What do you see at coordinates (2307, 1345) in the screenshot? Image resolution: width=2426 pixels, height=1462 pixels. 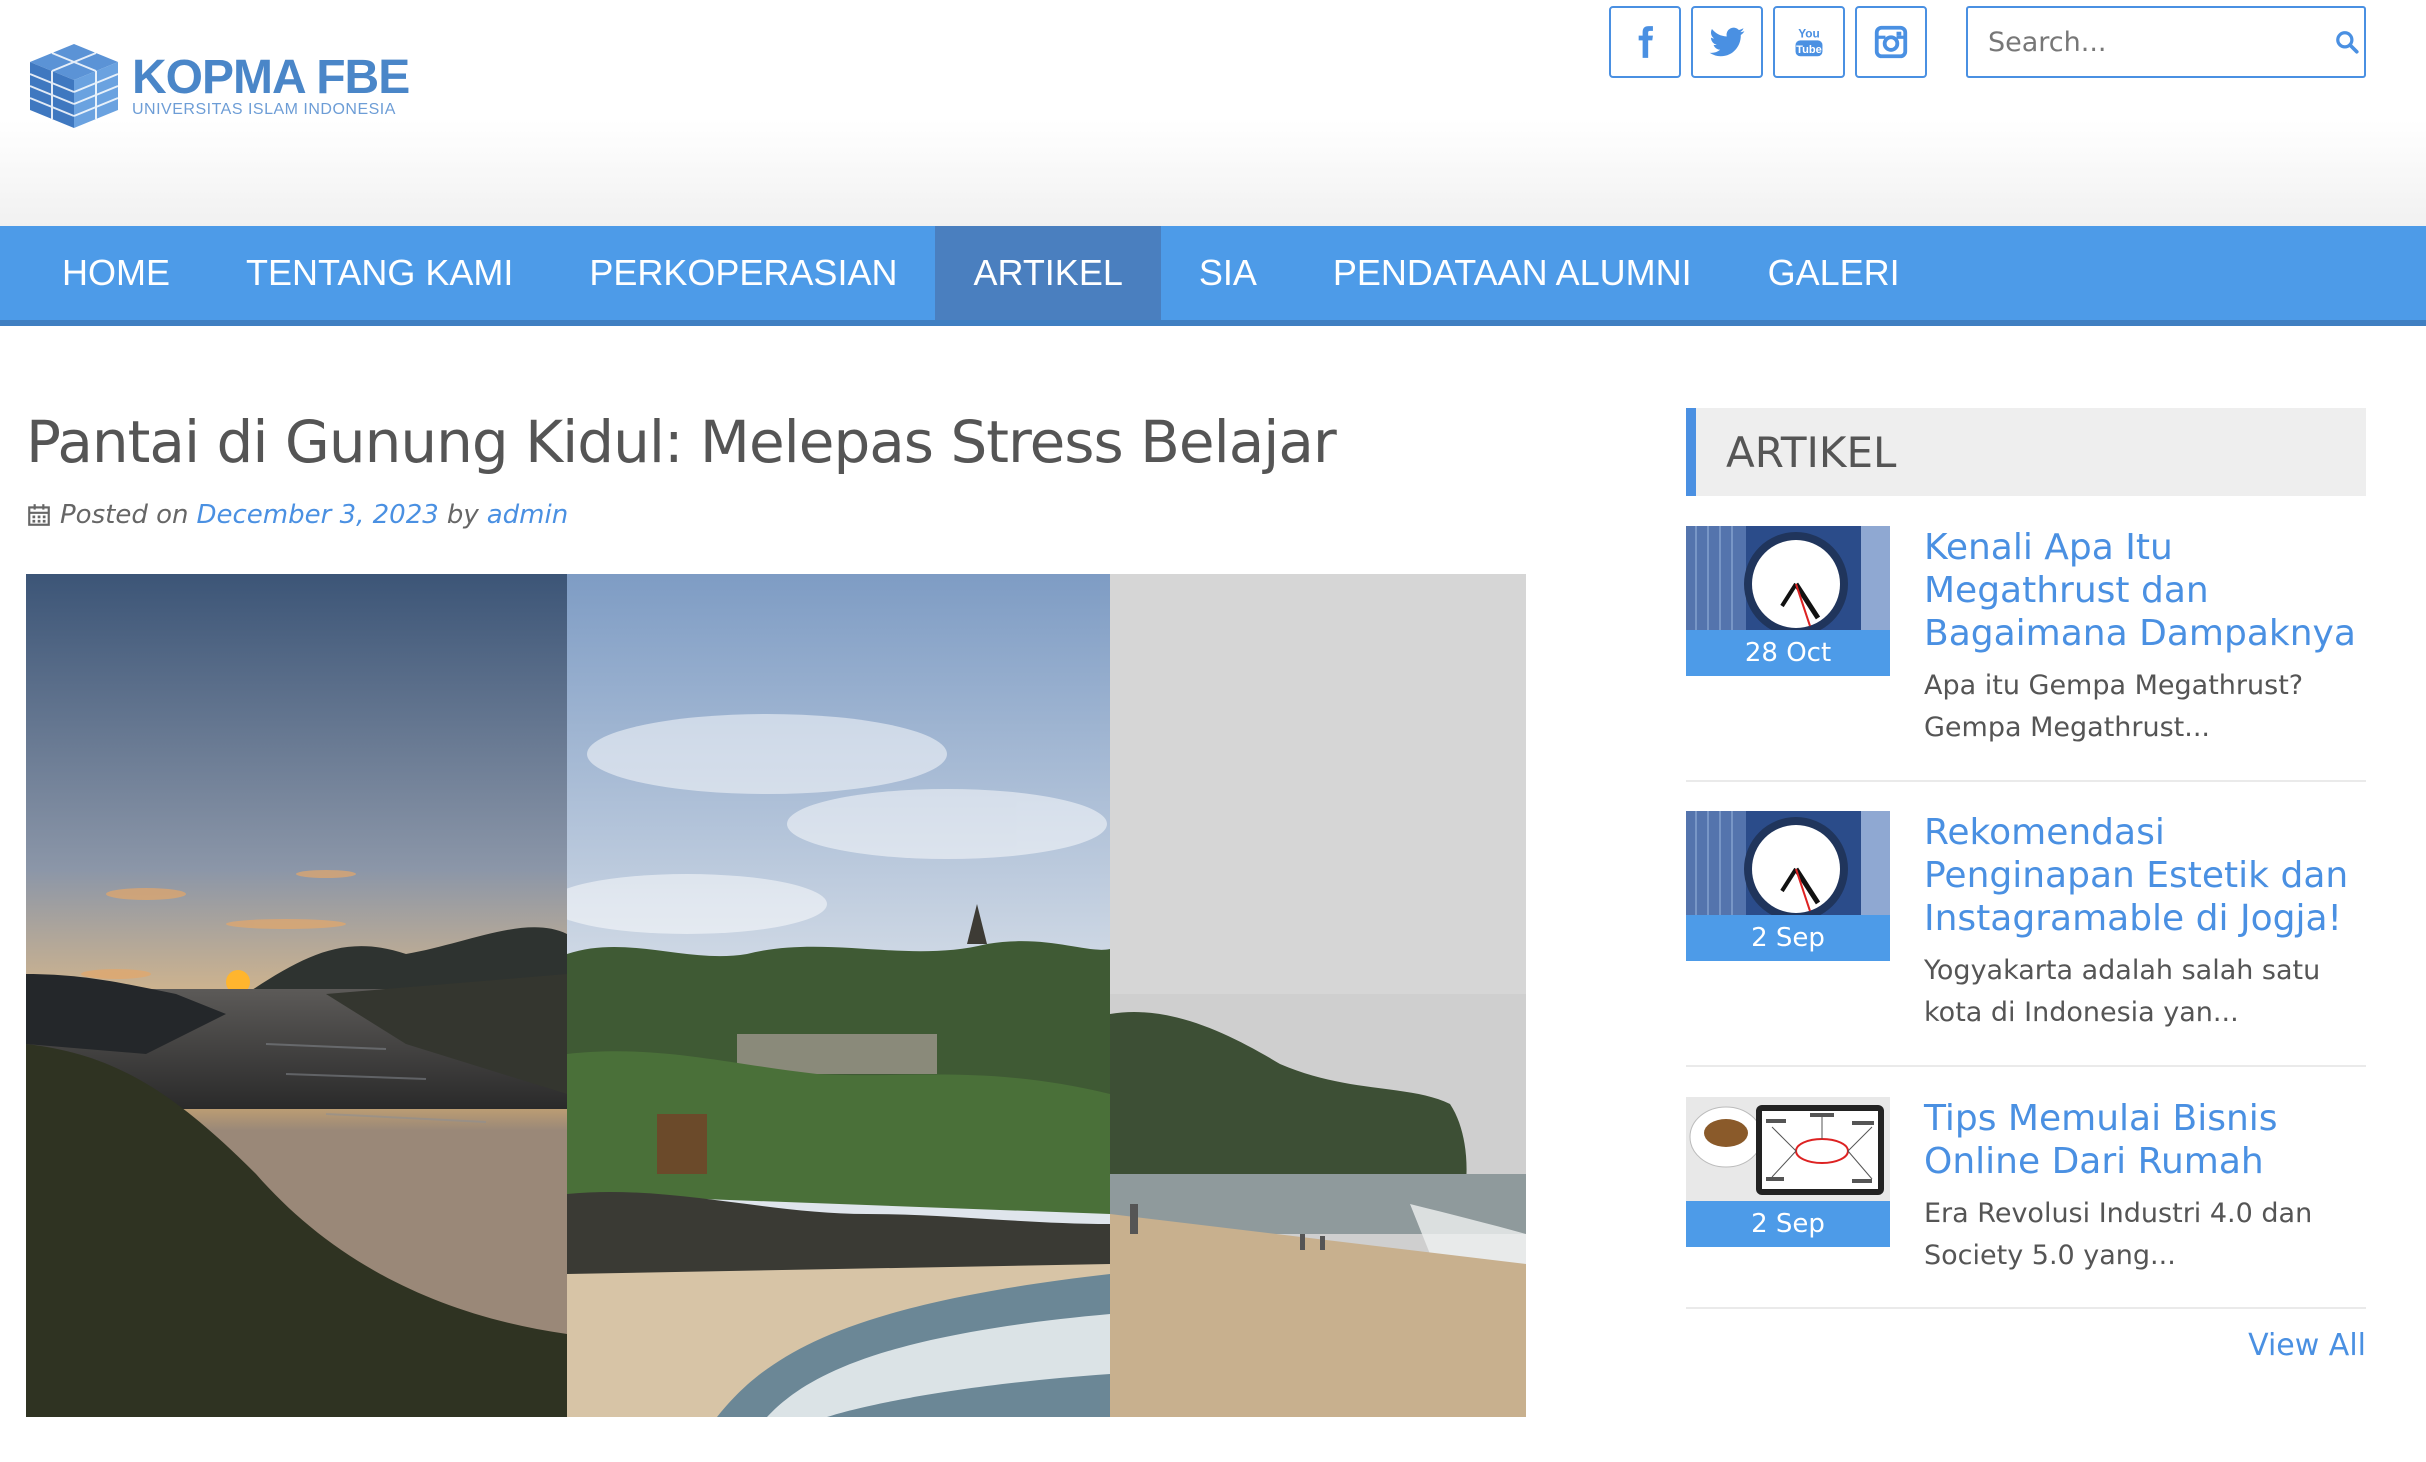 I see `view-all-link: View All` at bounding box center [2307, 1345].